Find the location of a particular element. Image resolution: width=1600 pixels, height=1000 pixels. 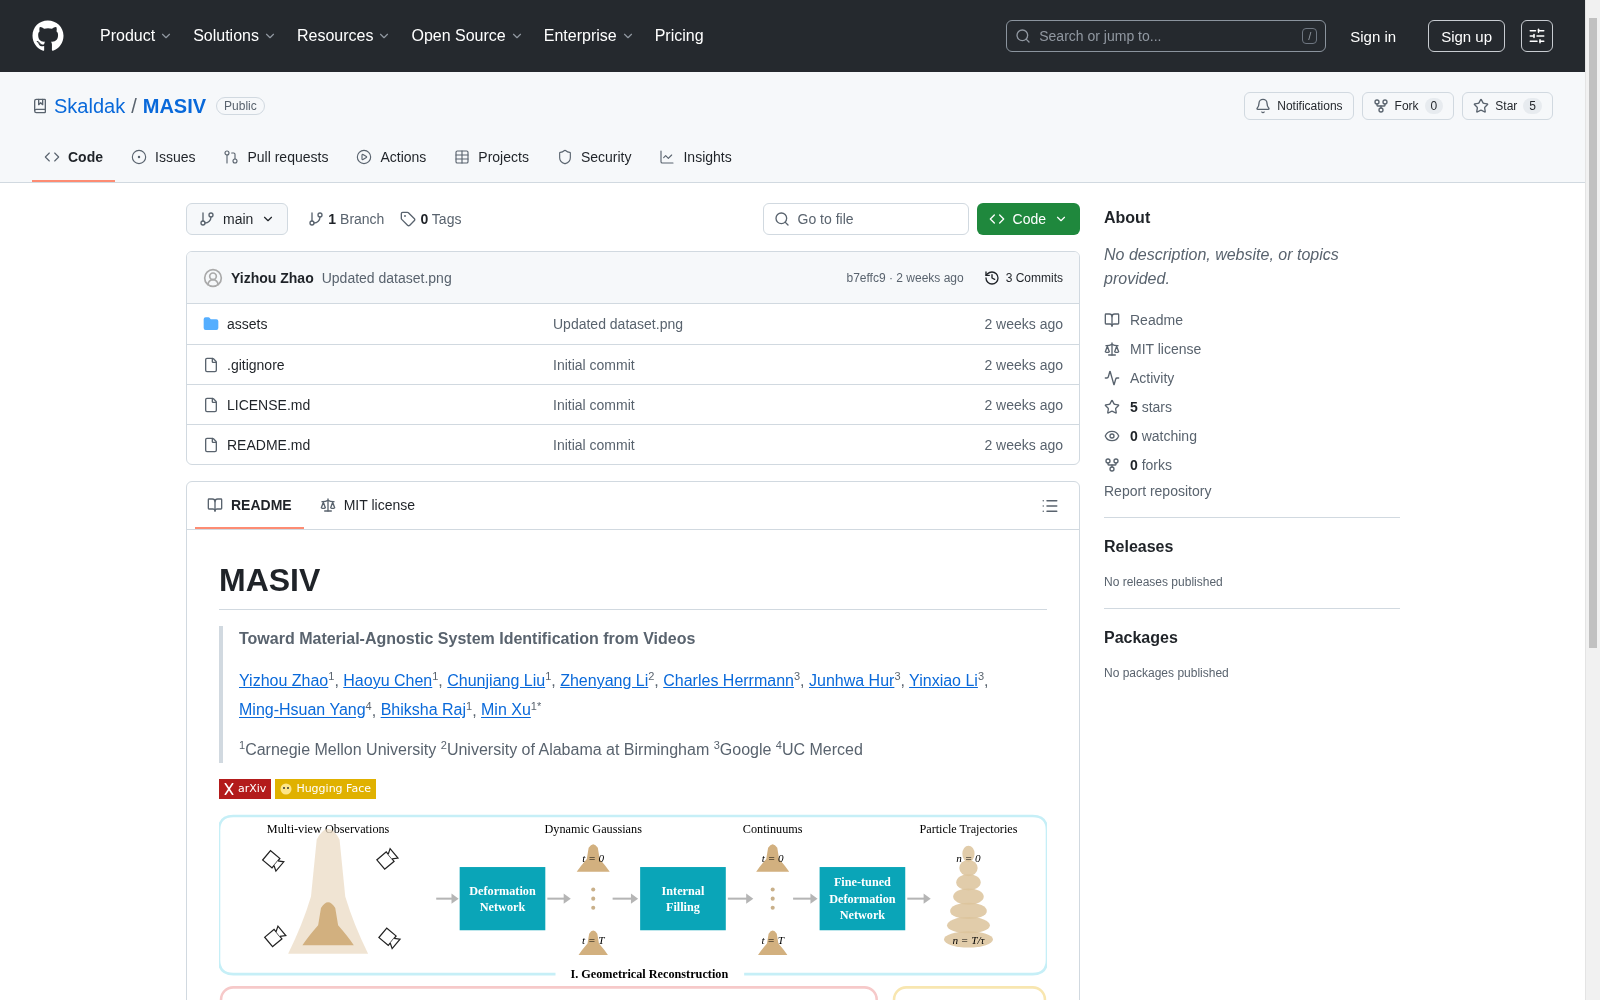

author-link: Yinxiao Li is located at coordinates (943, 681).